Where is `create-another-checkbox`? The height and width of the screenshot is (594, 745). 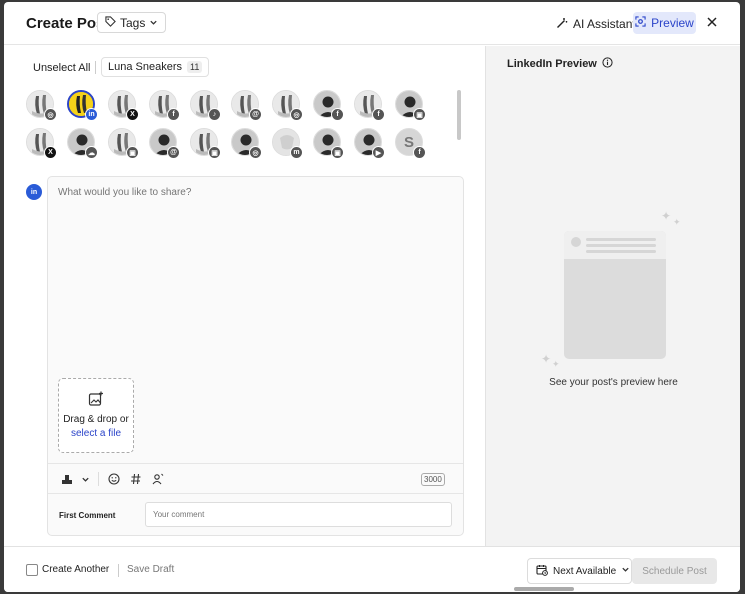 create-another-checkbox is located at coordinates (32, 570).